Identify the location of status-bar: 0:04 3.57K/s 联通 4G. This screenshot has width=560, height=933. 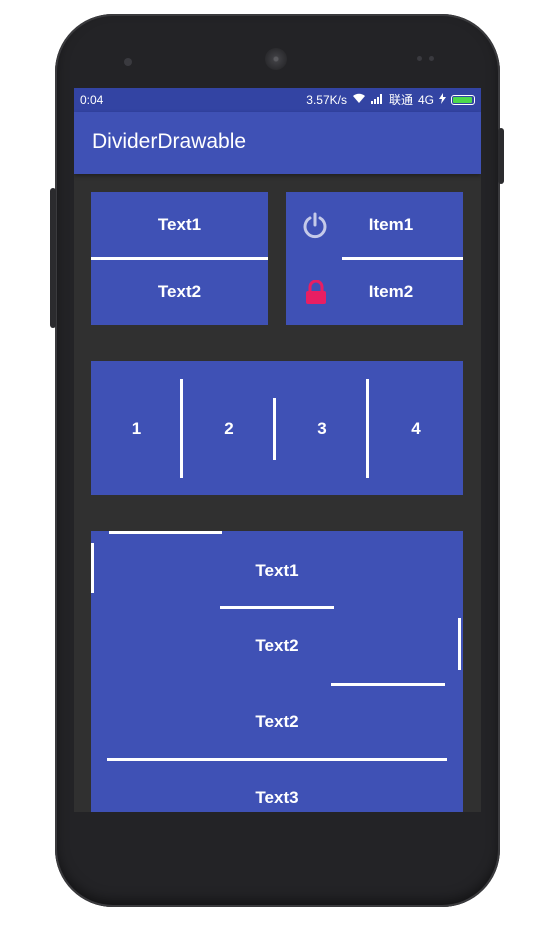
(277, 100).